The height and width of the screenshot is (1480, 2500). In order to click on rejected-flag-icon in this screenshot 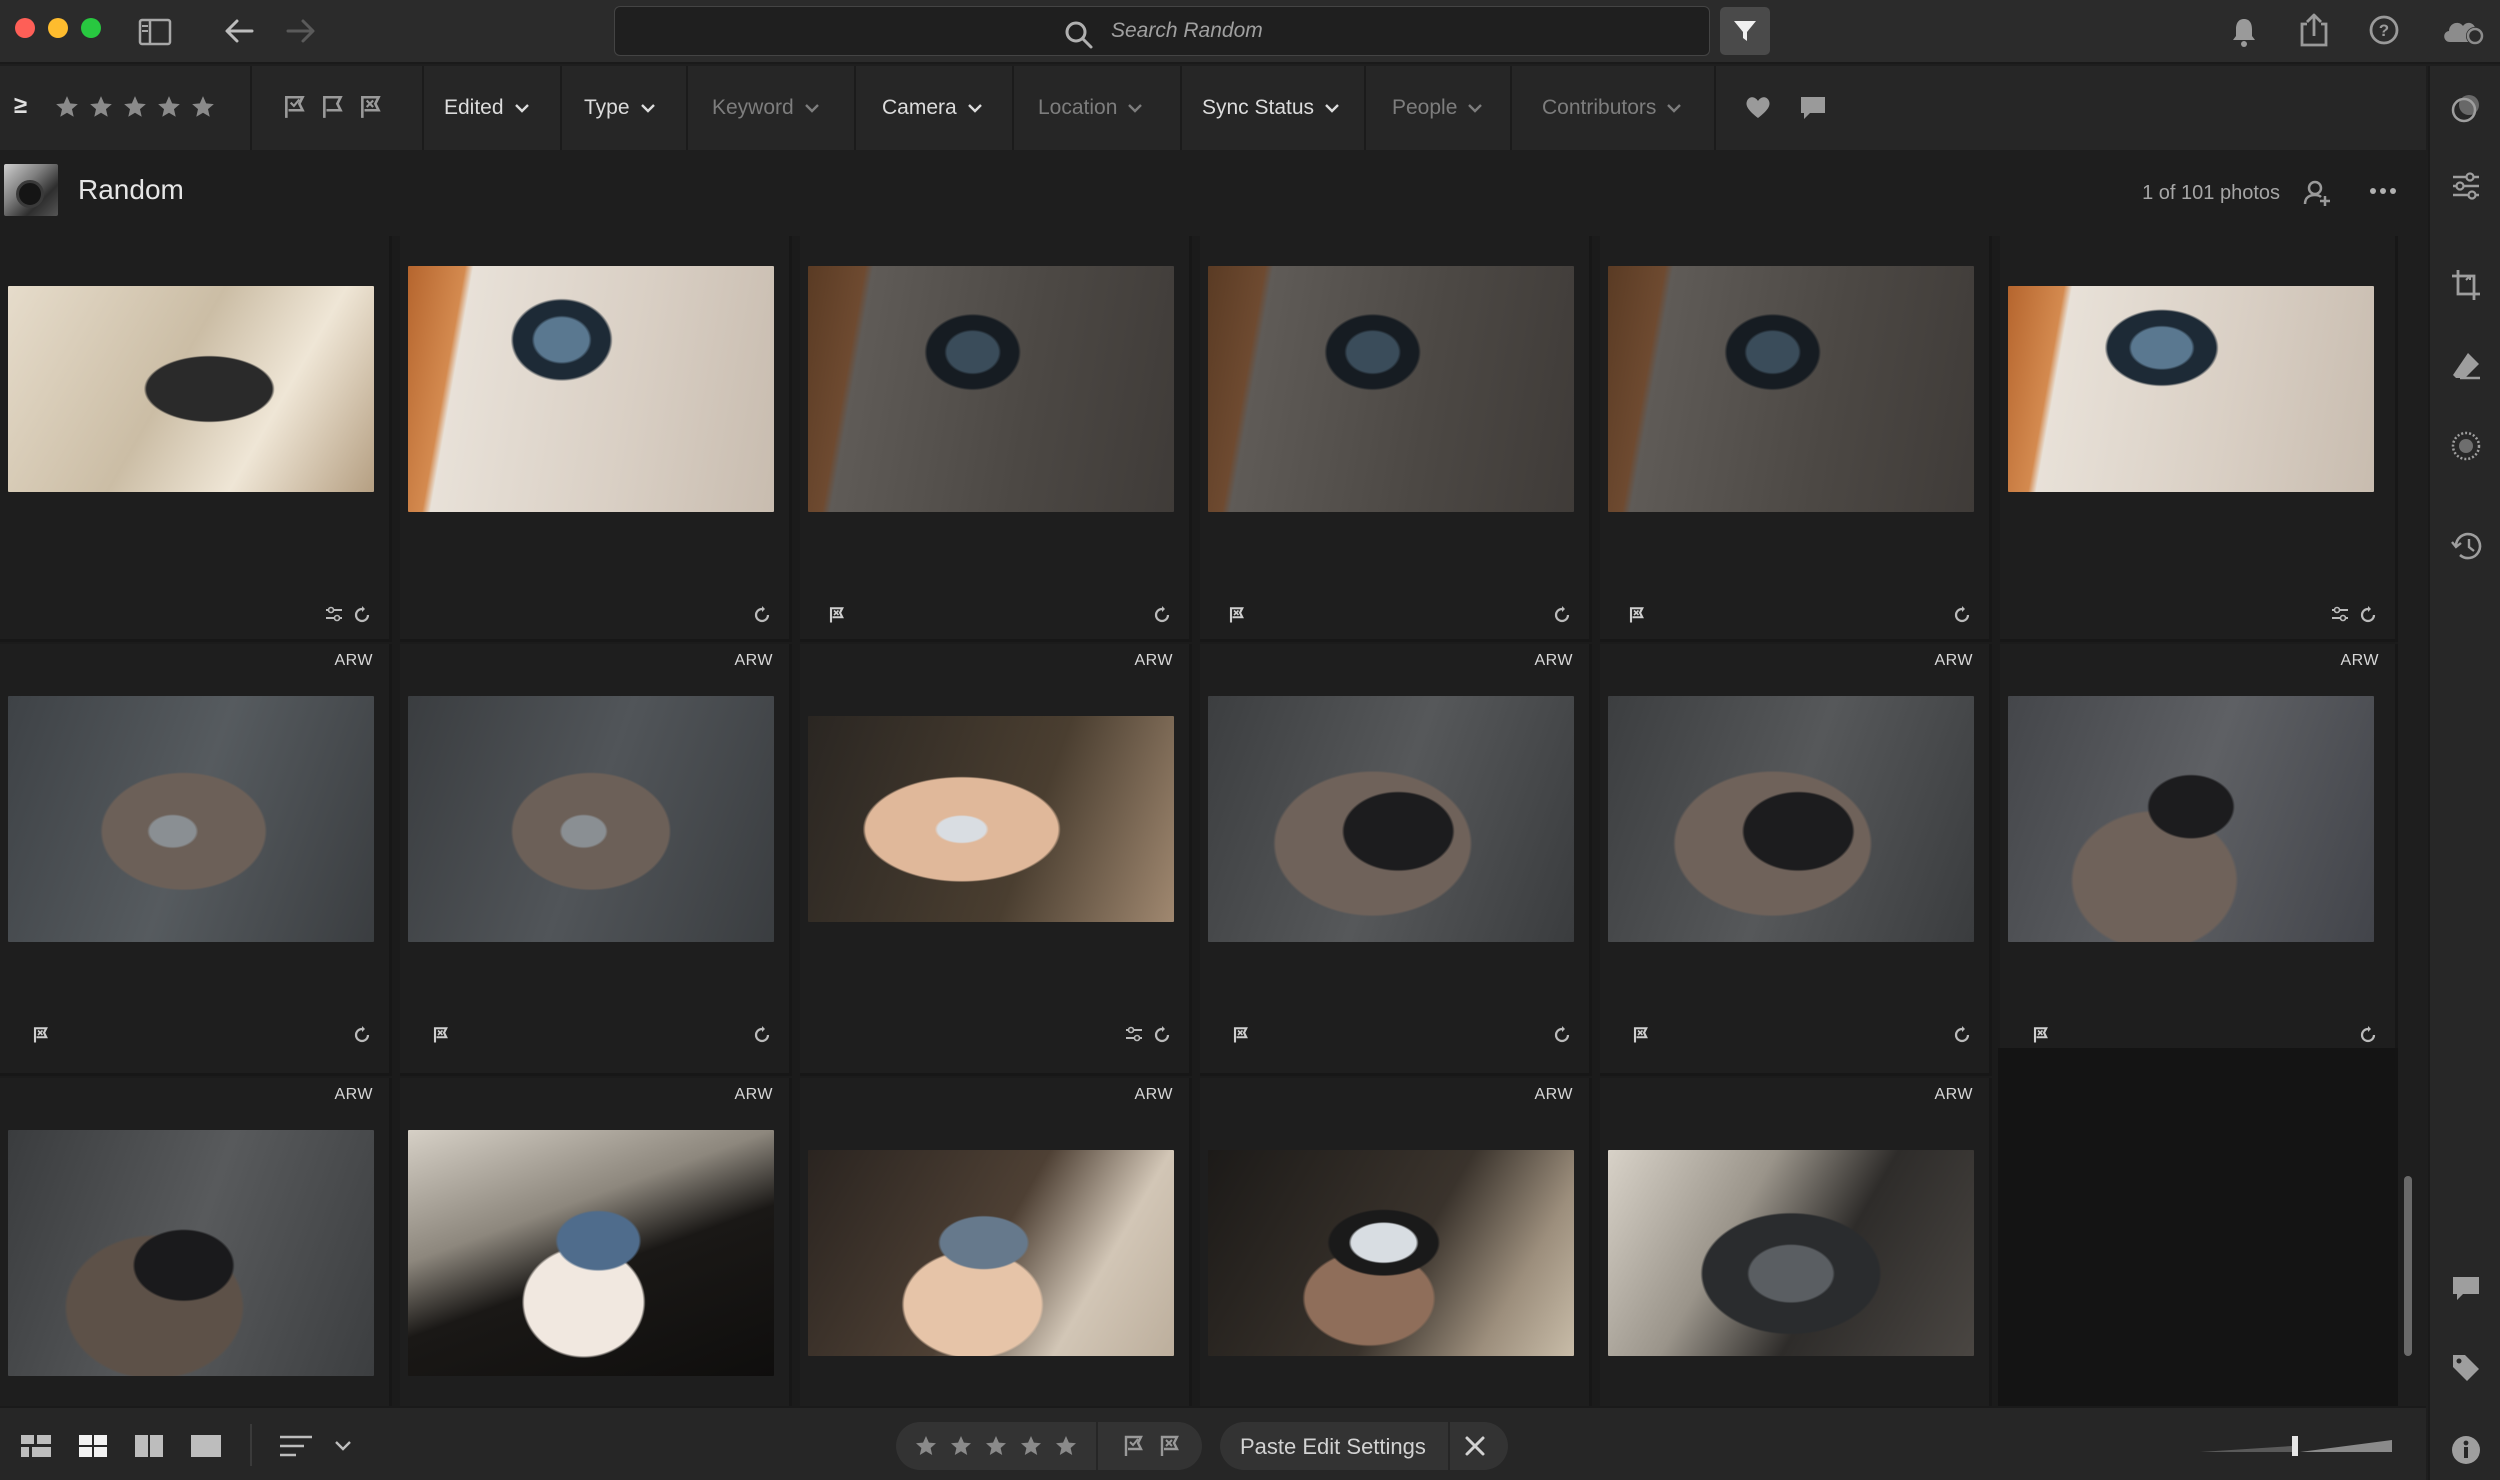, I will do `click(371, 107)`.